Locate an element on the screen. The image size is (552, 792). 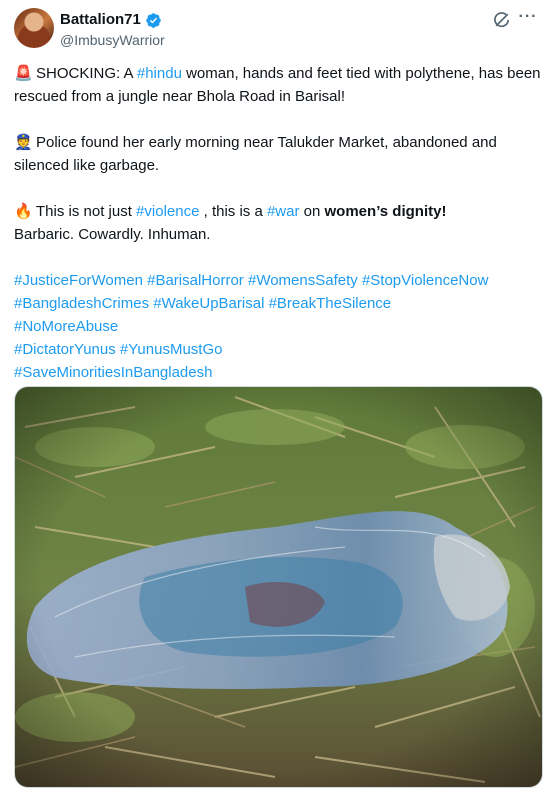
text-segment: on is located at coordinates (312, 211).